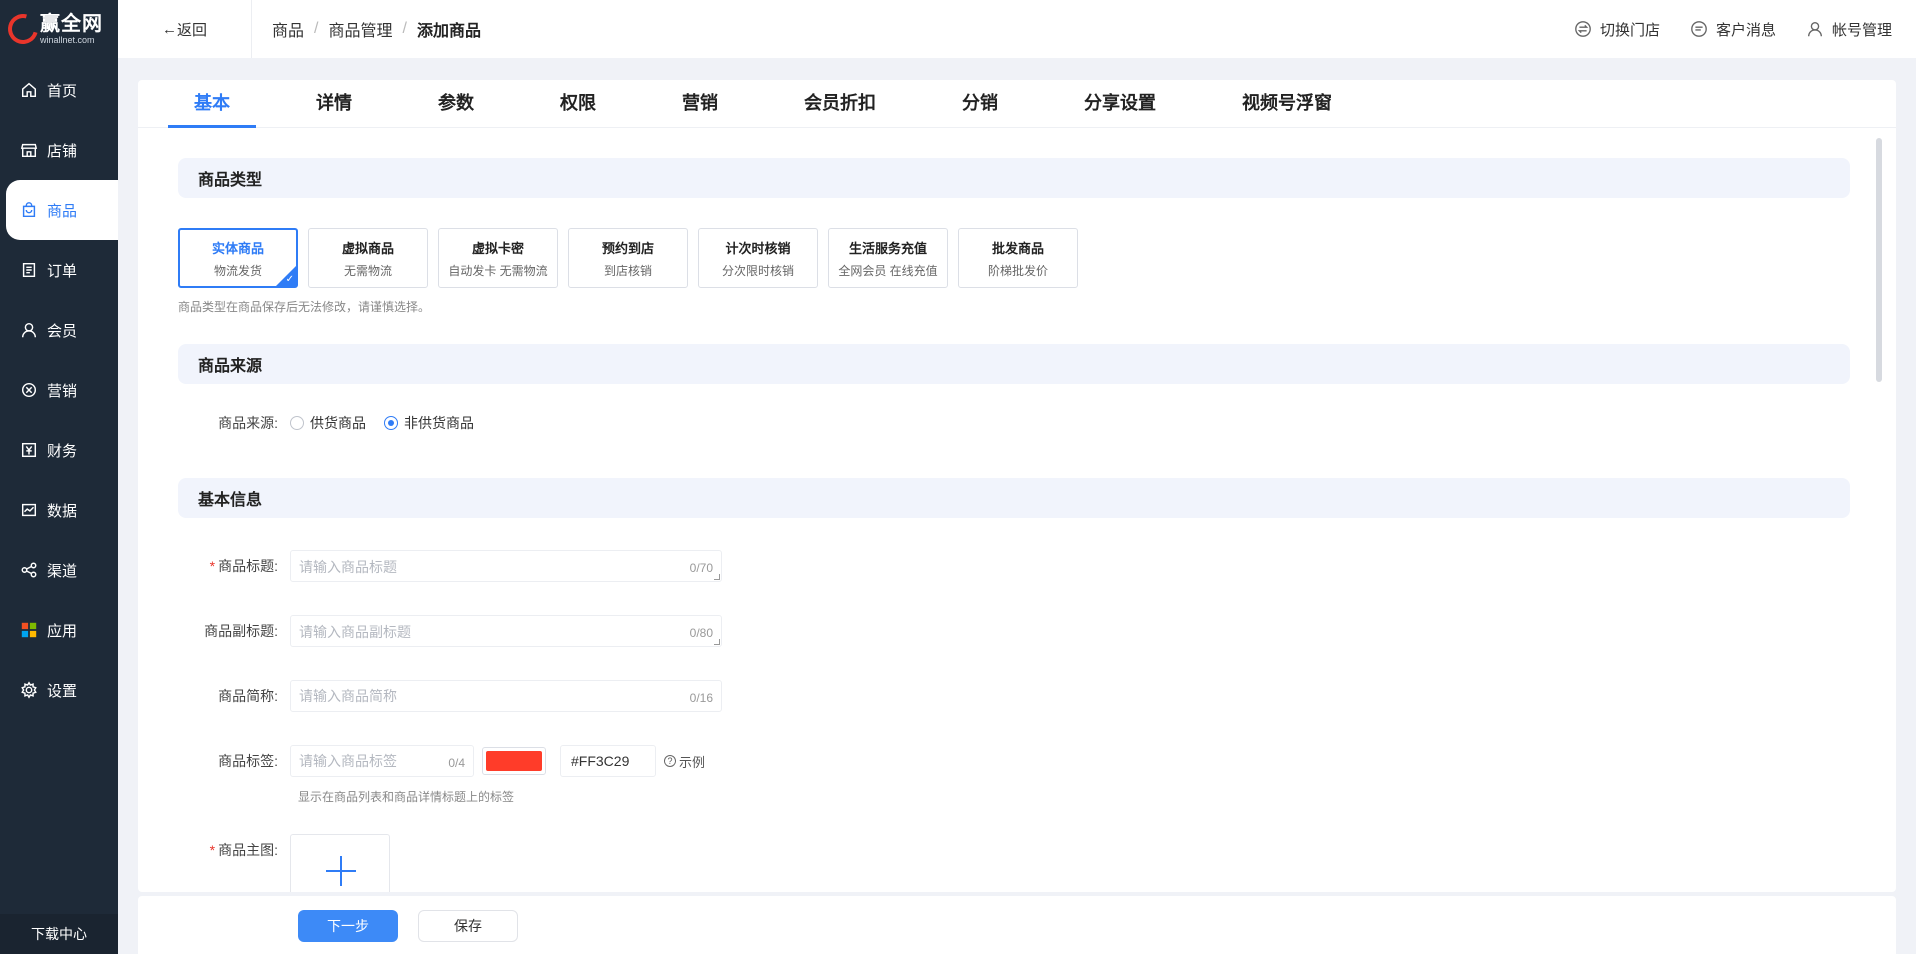 This screenshot has width=1916, height=954. Describe the element at coordinates (248, 566) in the screenshot. I see `title-label: 商品标题:` at that location.